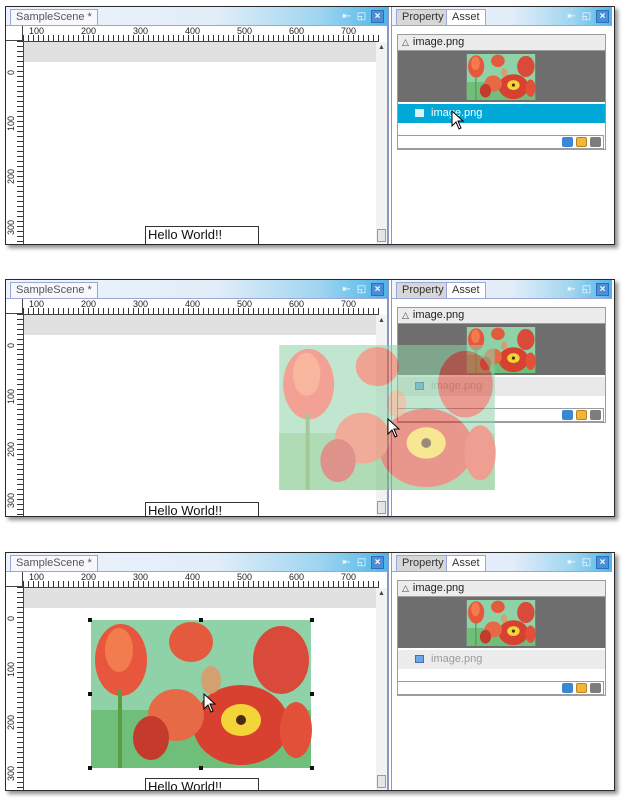  Describe the element at coordinates (419, 659) in the screenshot. I see `image-file-icon` at that location.